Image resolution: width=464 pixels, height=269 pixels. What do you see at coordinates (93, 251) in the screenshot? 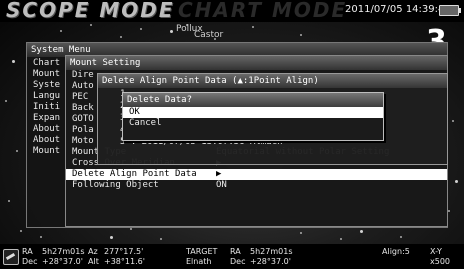
I see `az-label: Az` at bounding box center [93, 251].